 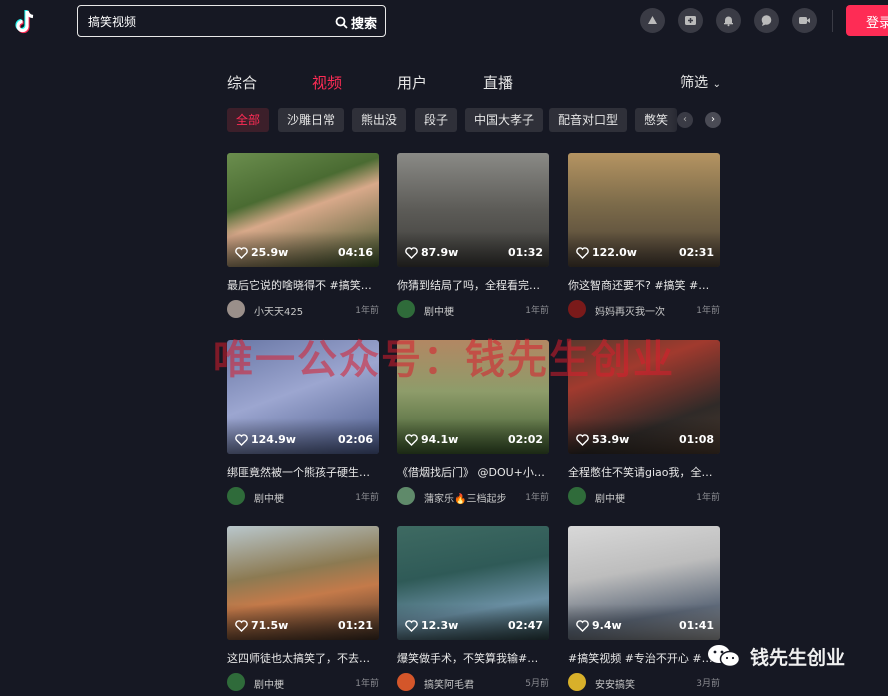 What do you see at coordinates (588, 120) in the screenshot?
I see `chip-peiyin: 配音对口型` at bounding box center [588, 120].